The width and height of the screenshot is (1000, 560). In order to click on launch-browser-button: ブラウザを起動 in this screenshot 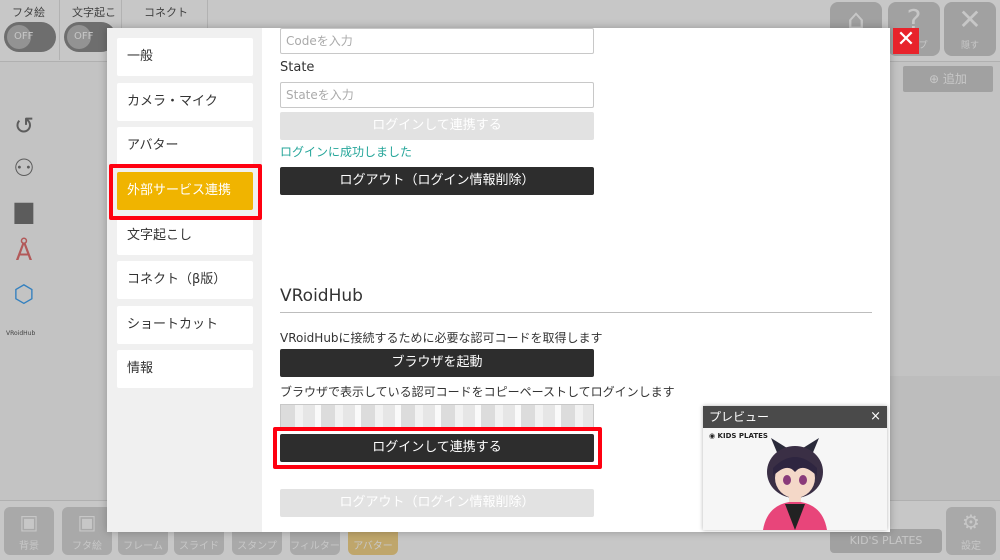, I will do `click(437, 363)`.